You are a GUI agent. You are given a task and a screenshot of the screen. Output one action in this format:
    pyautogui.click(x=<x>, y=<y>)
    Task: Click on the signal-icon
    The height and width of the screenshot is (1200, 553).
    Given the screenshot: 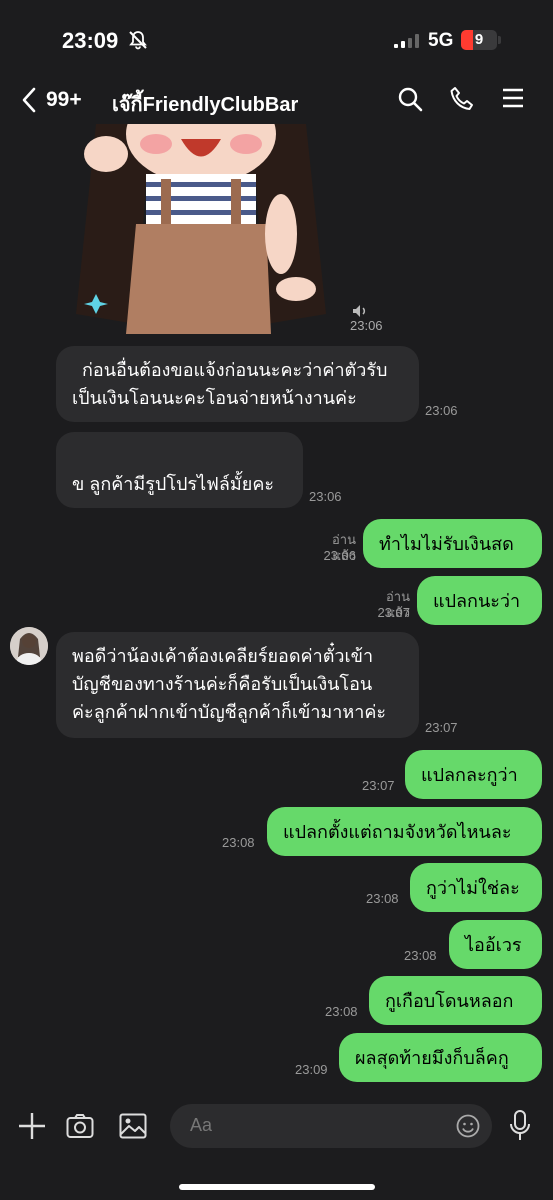 What is the action you would take?
    pyautogui.click(x=406, y=41)
    